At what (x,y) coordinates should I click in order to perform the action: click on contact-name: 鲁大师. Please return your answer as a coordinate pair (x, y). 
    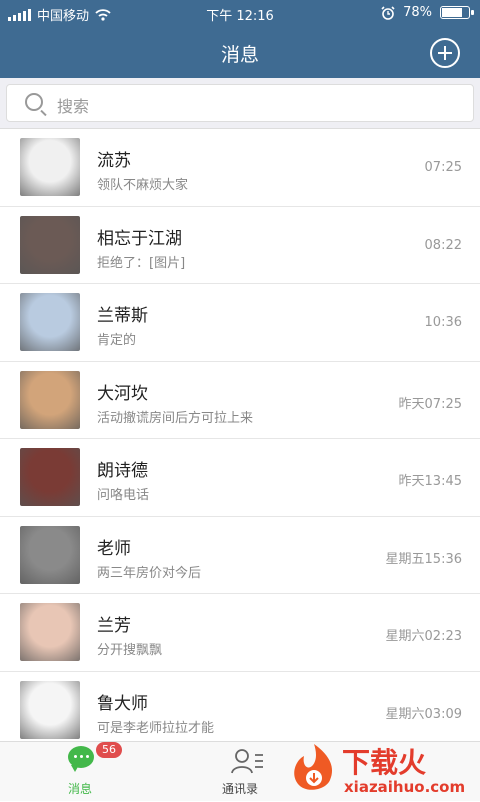
    Looking at the image, I should click on (122, 703).